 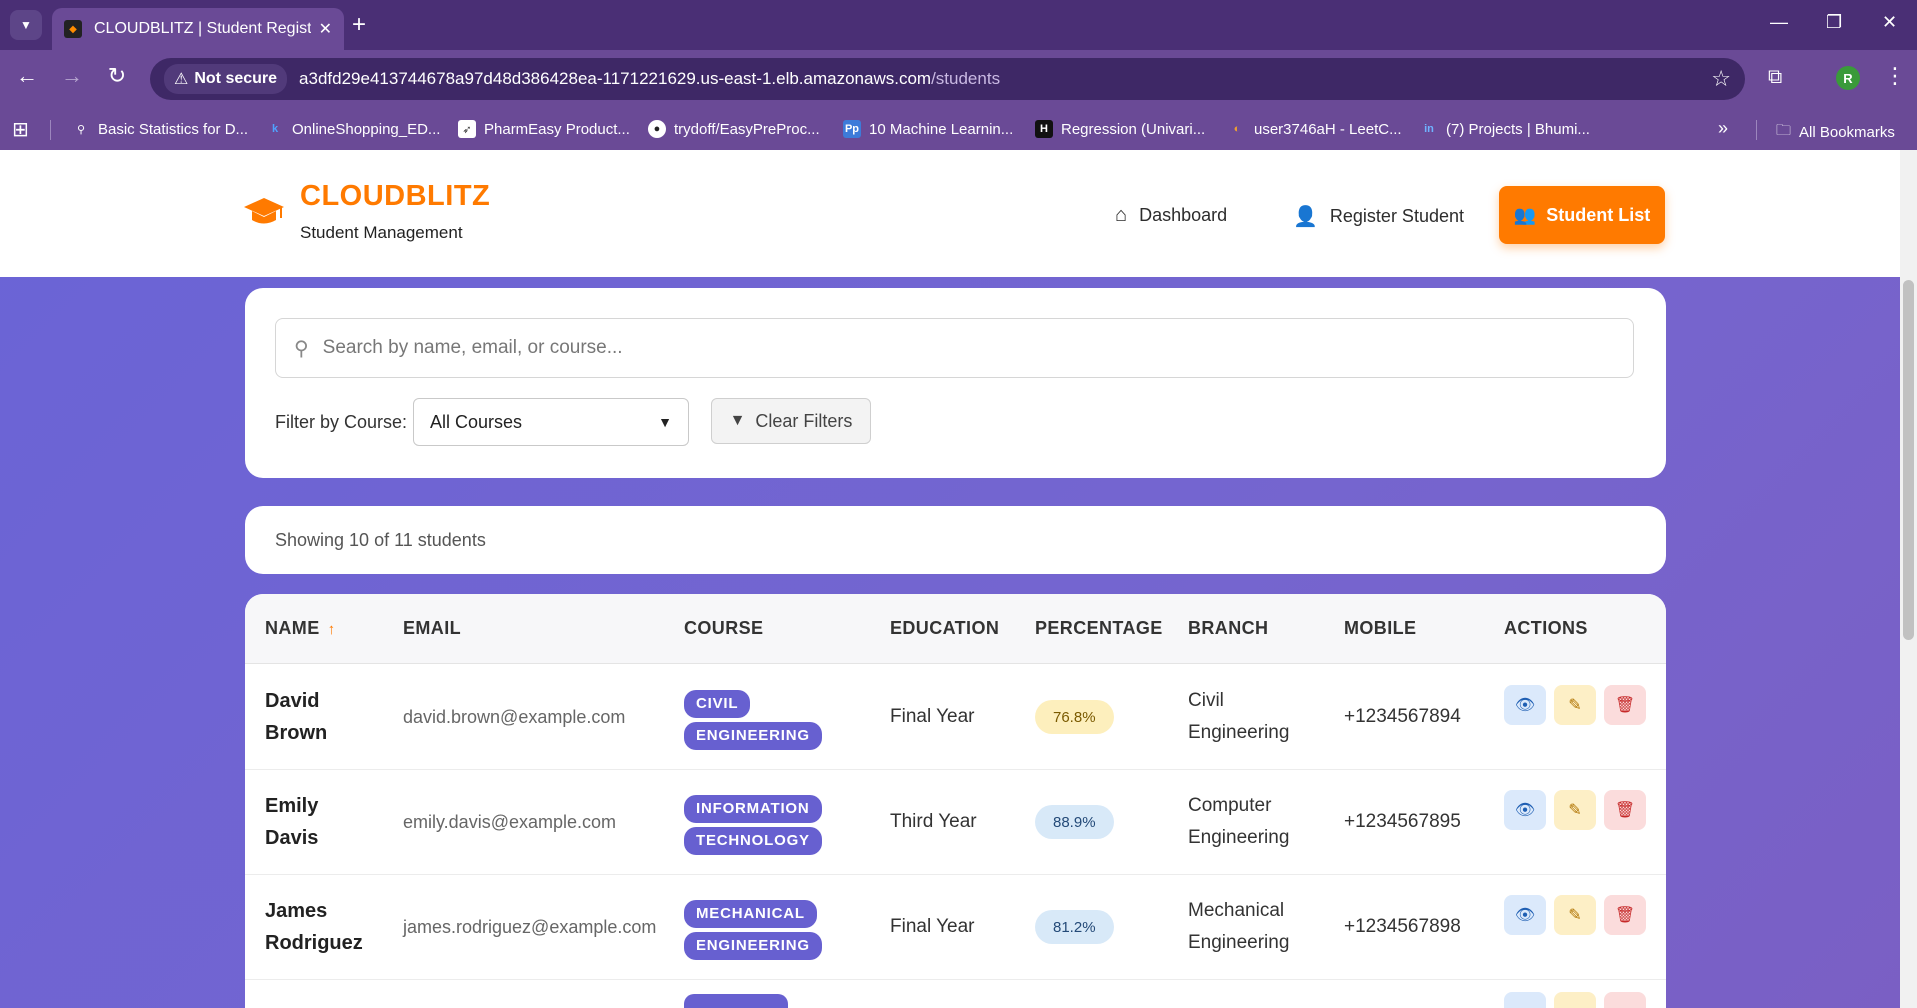 What do you see at coordinates (944, 628) in the screenshot?
I see `column-header-education: EDUCATION` at bounding box center [944, 628].